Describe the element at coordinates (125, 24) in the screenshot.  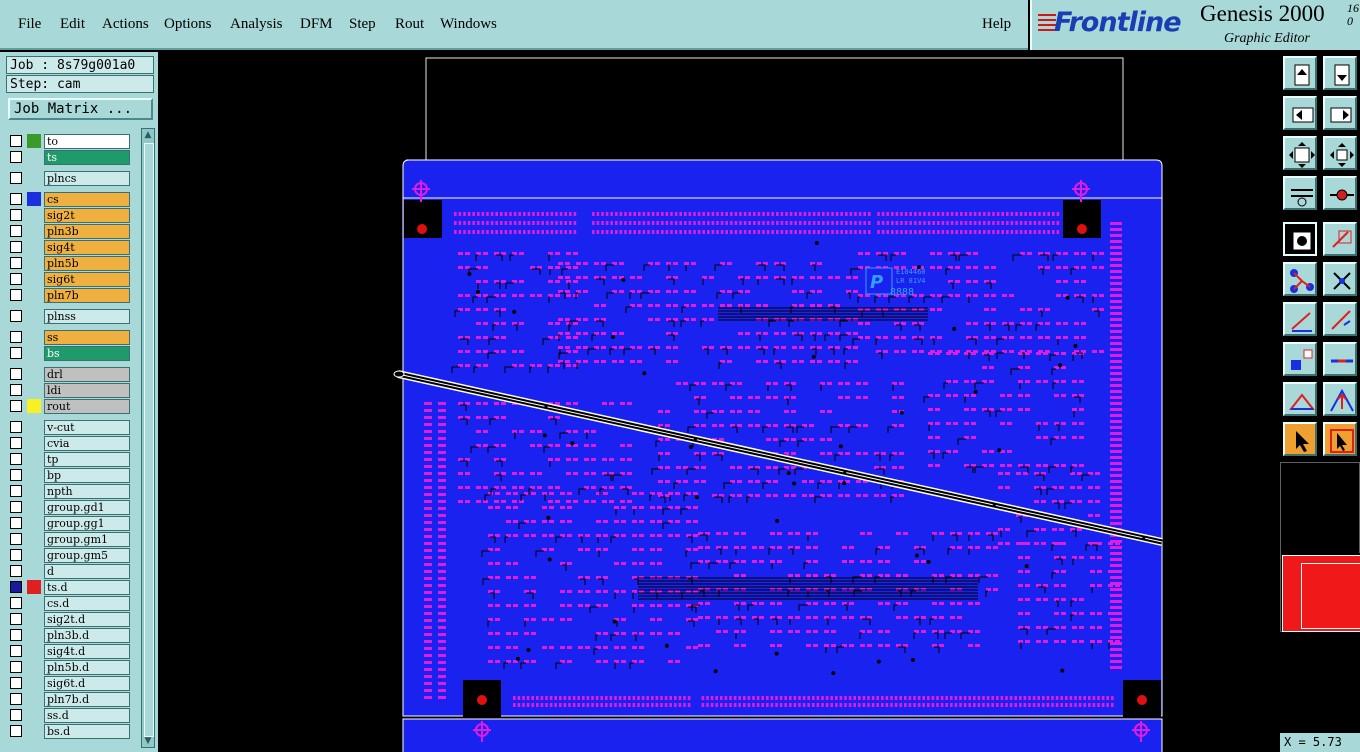
I see `menu-actions: Actions` at that location.